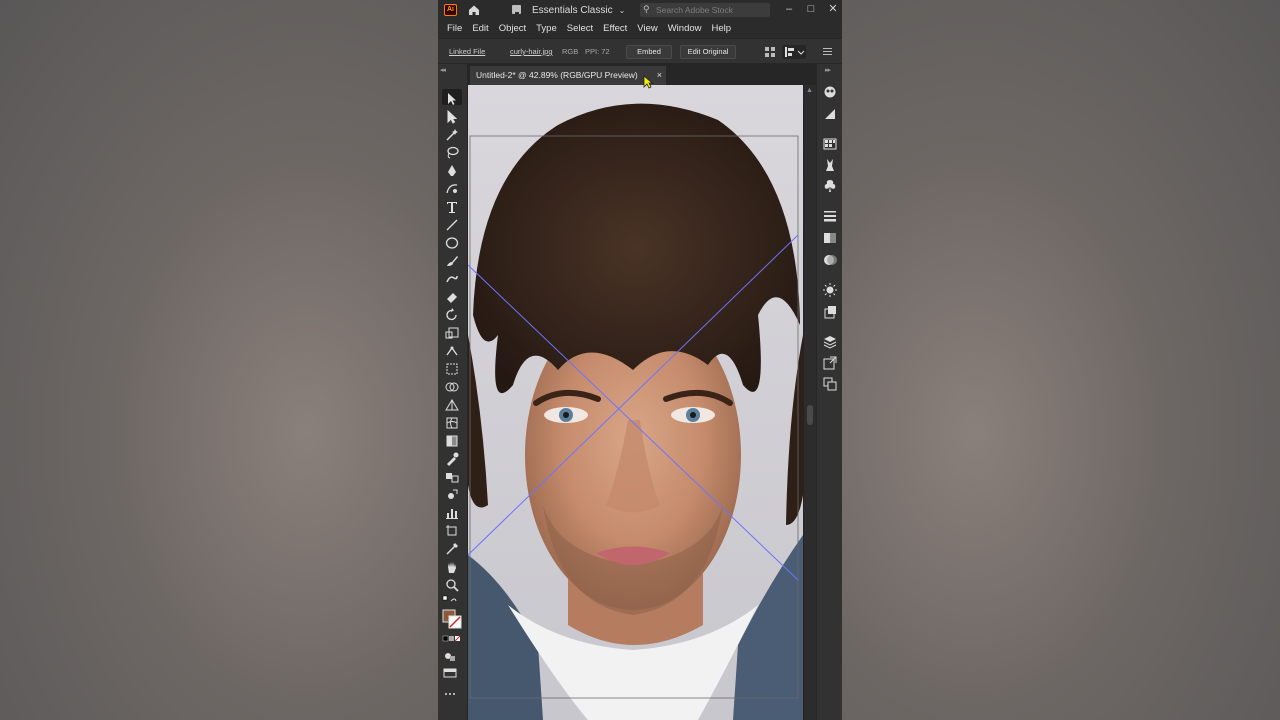 This screenshot has width=1280, height=720. Describe the element at coordinates (570, 51) in the screenshot. I see `color-mode-label: RGB` at that location.